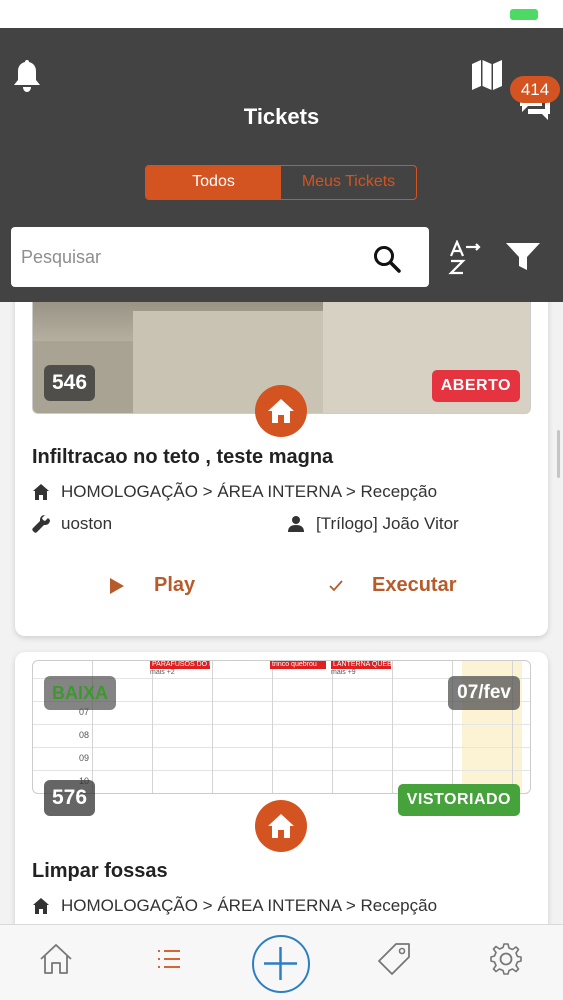  What do you see at coordinates (506, 959) in the screenshot?
I see `settings-icon` at bounding box center [506, 959].